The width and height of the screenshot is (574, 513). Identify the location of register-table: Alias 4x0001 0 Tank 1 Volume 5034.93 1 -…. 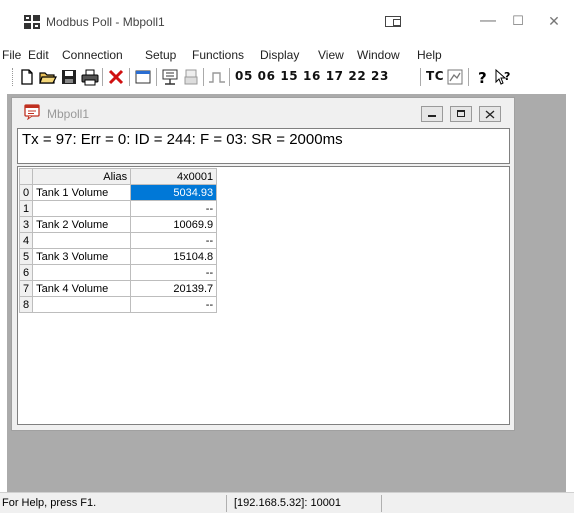
(118, 240).